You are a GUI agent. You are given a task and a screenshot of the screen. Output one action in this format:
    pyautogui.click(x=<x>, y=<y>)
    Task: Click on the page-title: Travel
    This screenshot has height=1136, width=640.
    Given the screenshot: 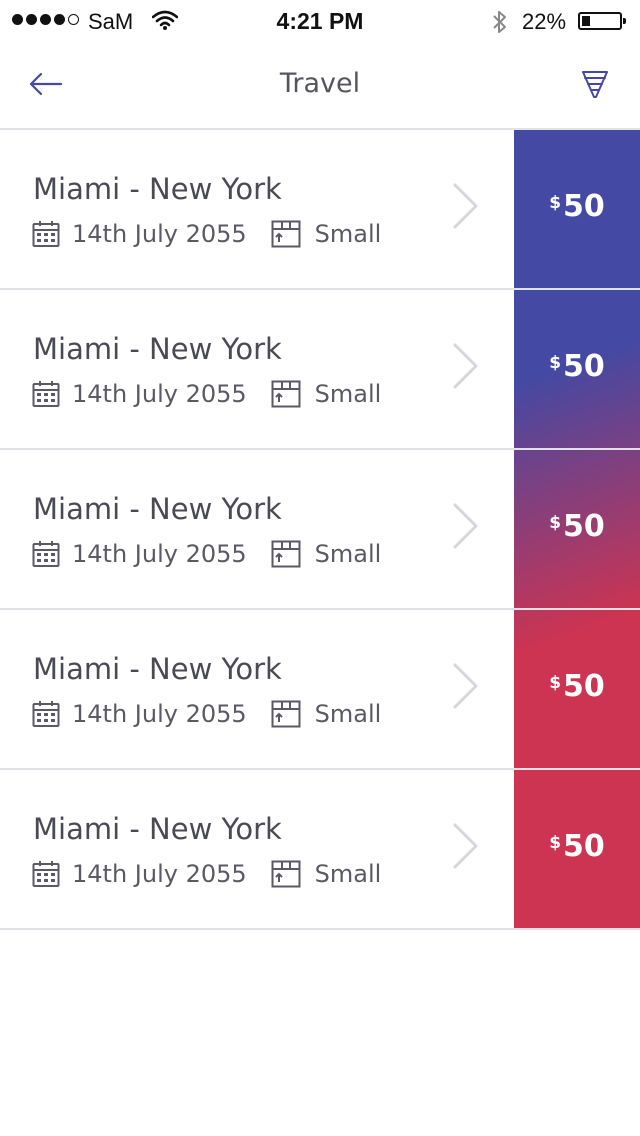 What is the action you would take?
    pyautogui.click(x=320, y=83)
    